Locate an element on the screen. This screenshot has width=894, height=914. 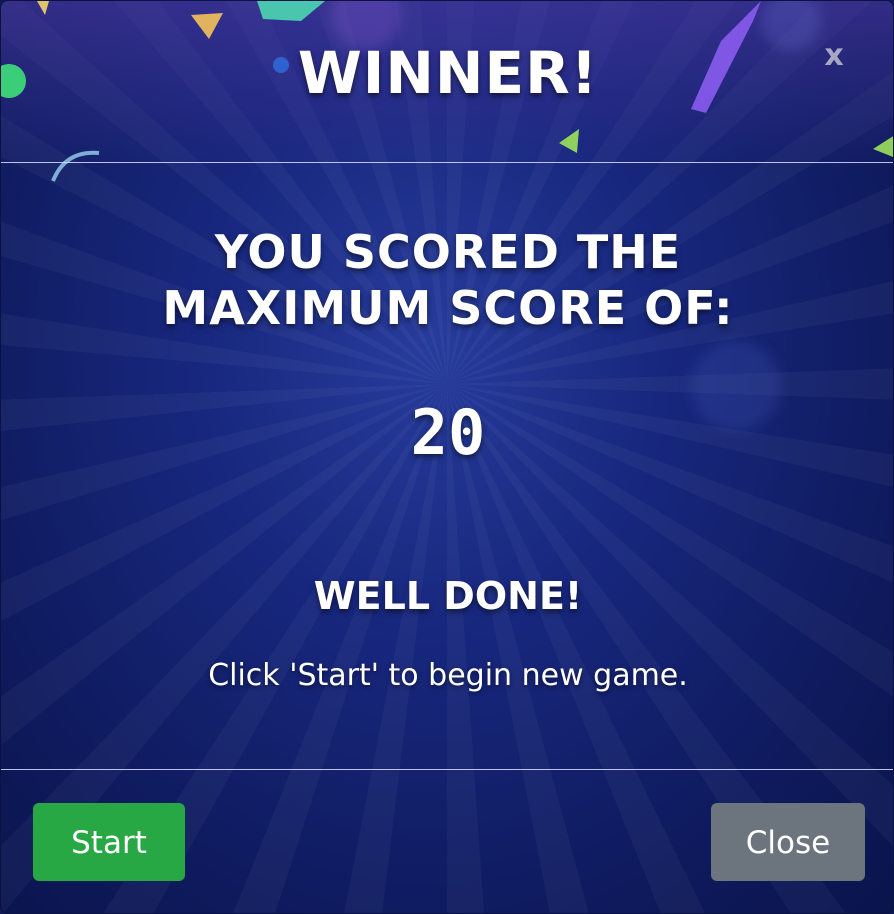
close-x-icon: x is located at coordinates (834, 56).